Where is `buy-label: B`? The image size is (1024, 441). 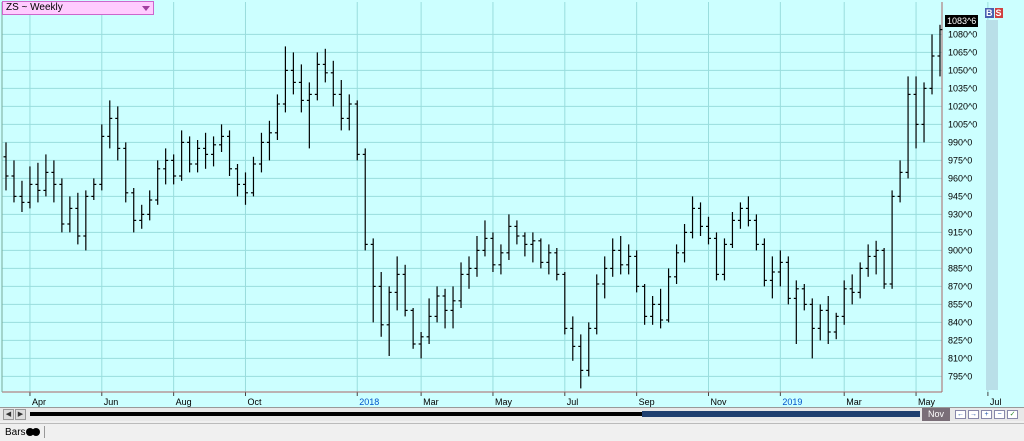 buy-label: B is located at coordinates (989, 13).